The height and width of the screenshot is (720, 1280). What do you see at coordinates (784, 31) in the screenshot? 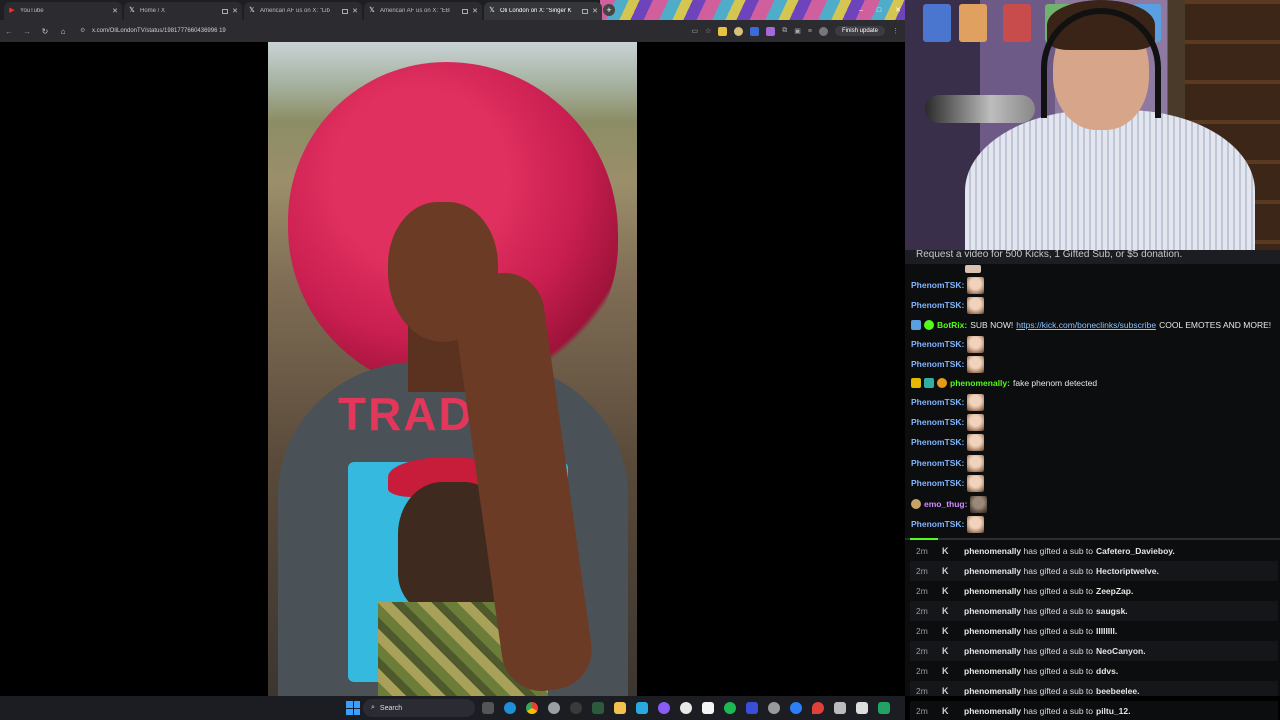
I see `extensions-puzzle-icon: ⧉` at bounding box center [784, 31].